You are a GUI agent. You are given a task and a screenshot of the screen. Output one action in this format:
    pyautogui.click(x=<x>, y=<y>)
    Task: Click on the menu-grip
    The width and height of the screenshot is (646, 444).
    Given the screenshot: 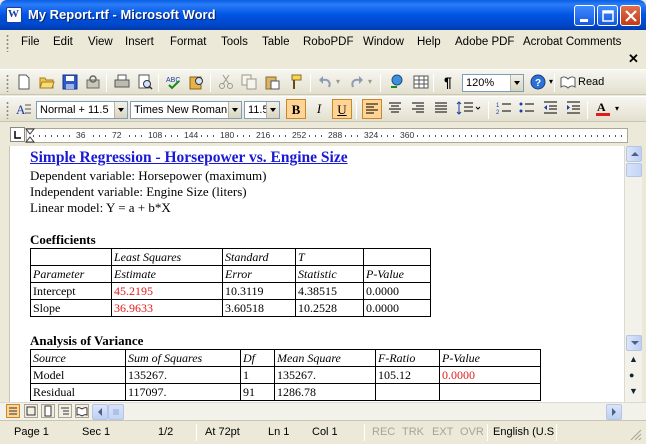 What is the action you would take?
    pyautogui.click(x=7, y=43)
    